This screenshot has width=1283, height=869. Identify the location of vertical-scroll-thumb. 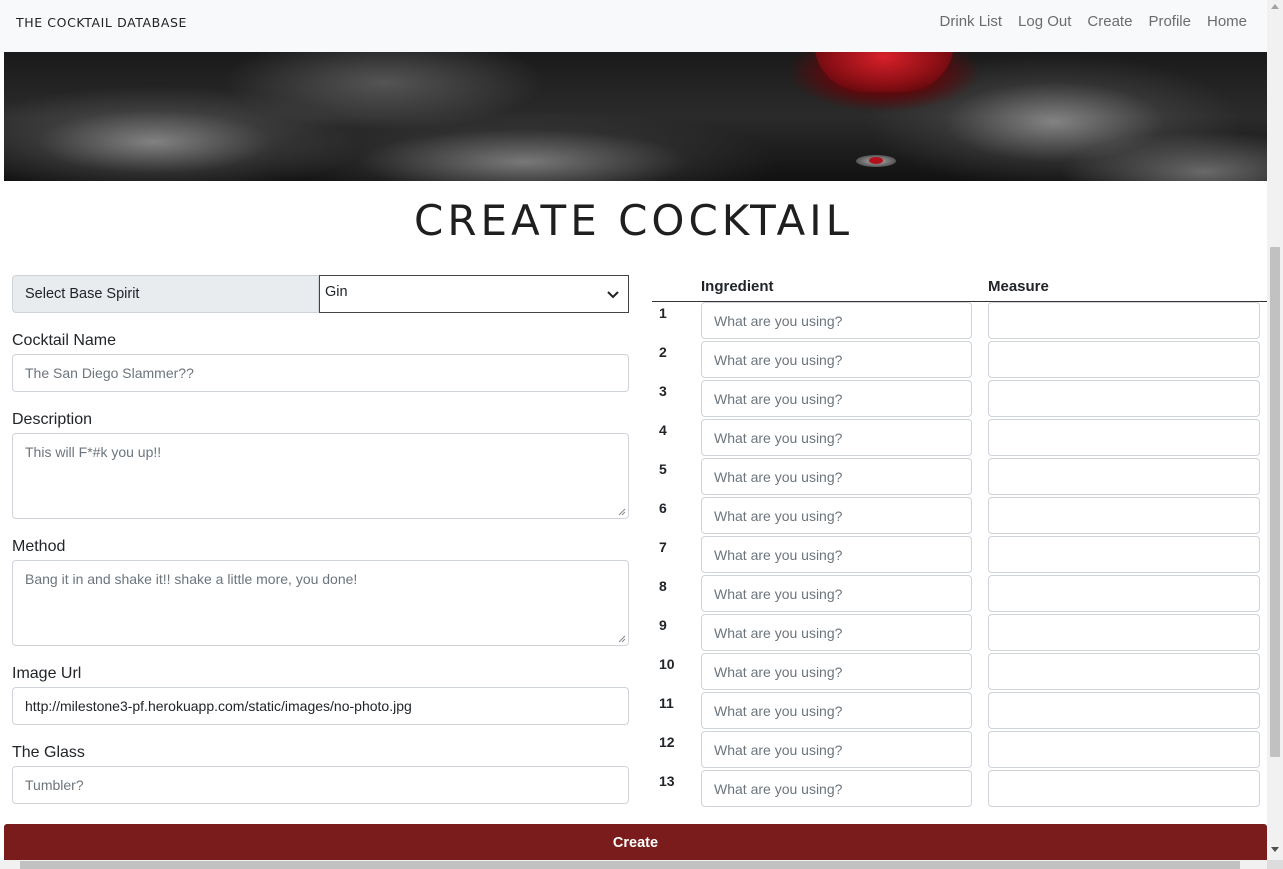
(1275, 502).